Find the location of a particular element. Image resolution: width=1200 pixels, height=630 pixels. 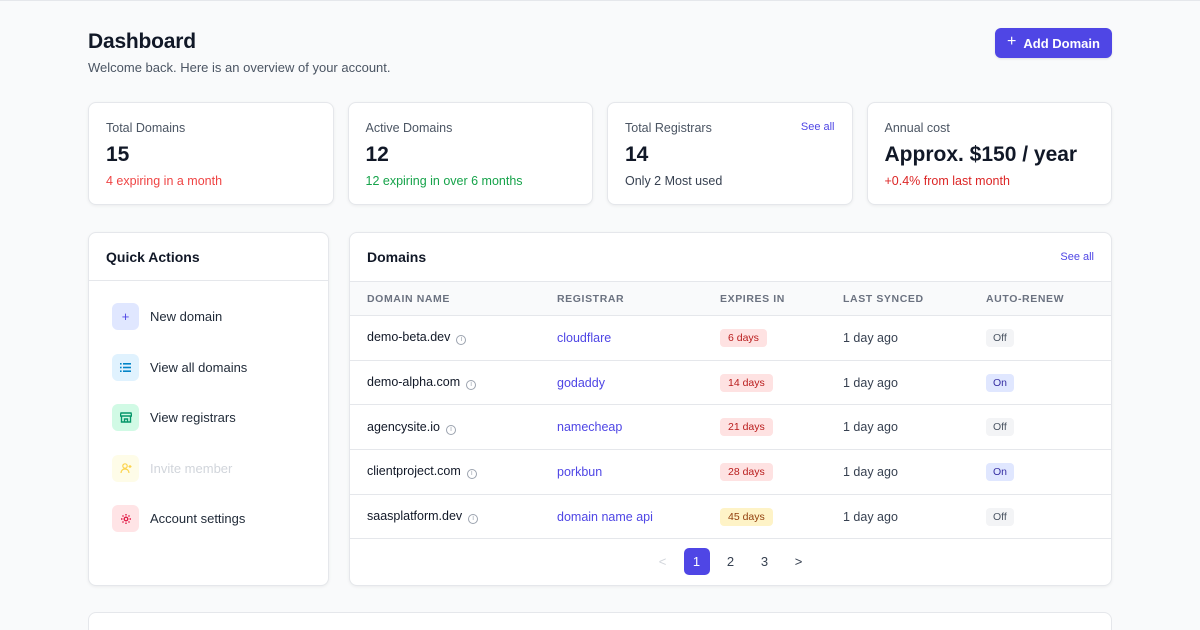

quick-action-account-settings: Account settings is located at coordinates (220, 518).